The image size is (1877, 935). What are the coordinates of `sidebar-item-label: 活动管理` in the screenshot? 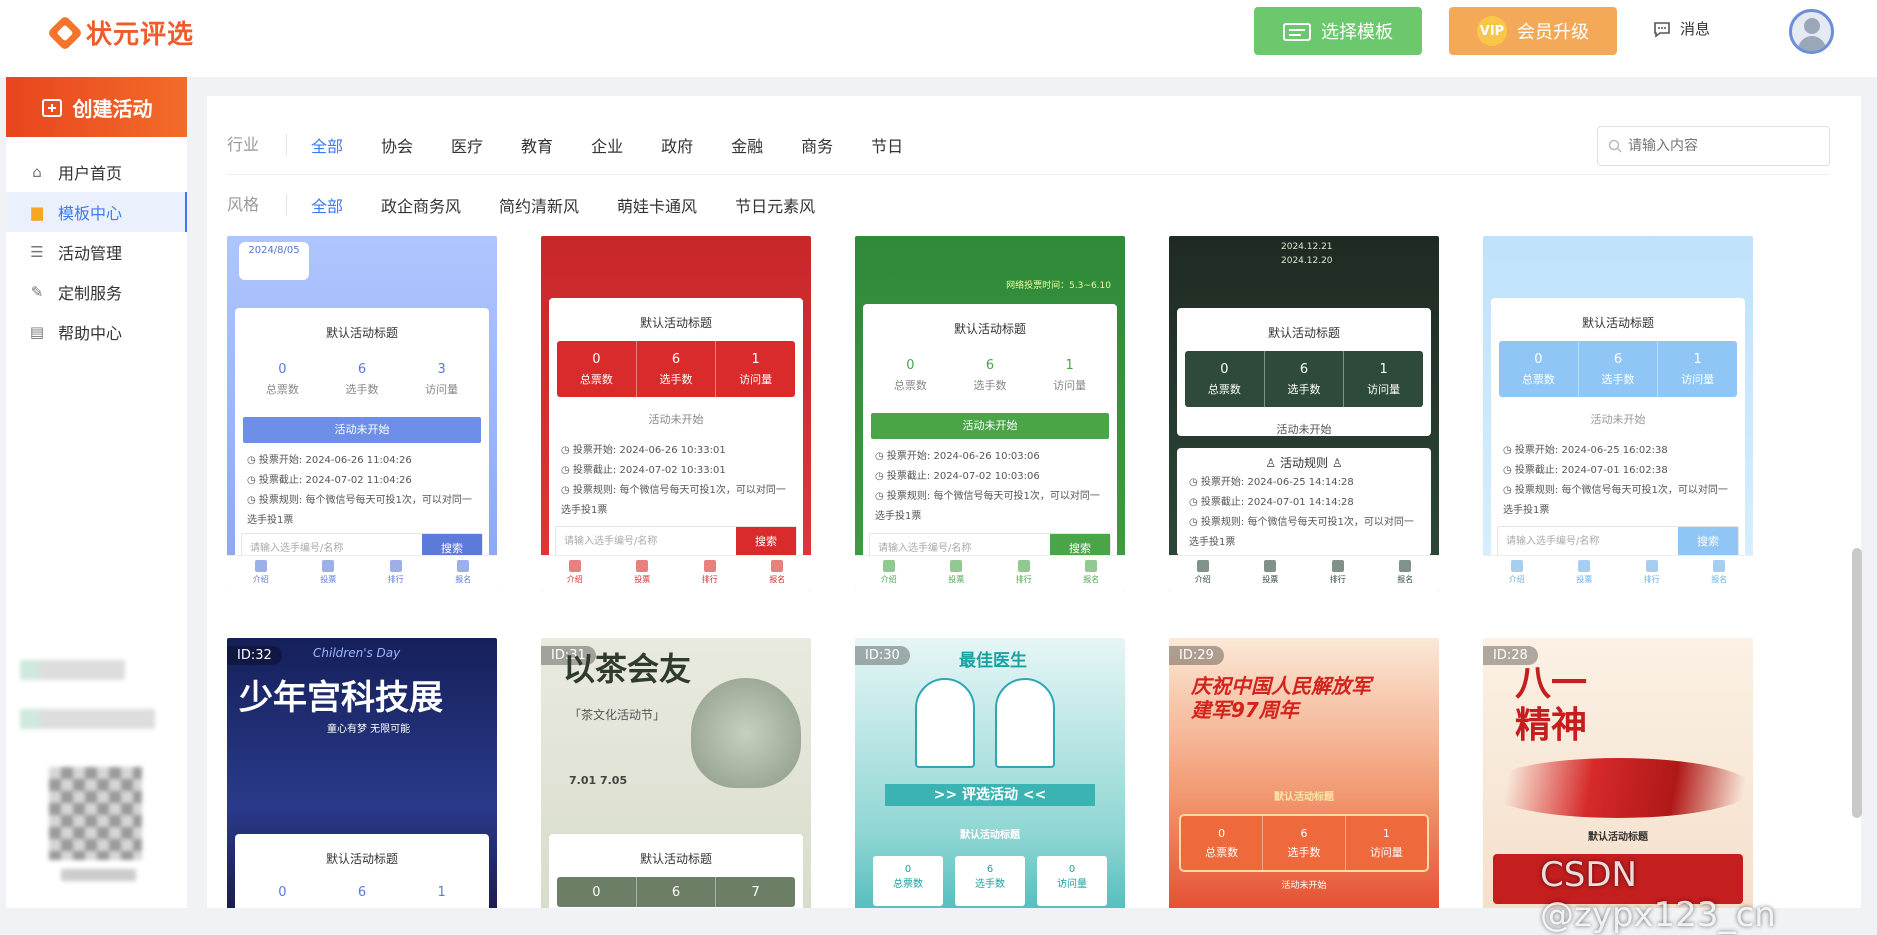 It's located at (90, 253).